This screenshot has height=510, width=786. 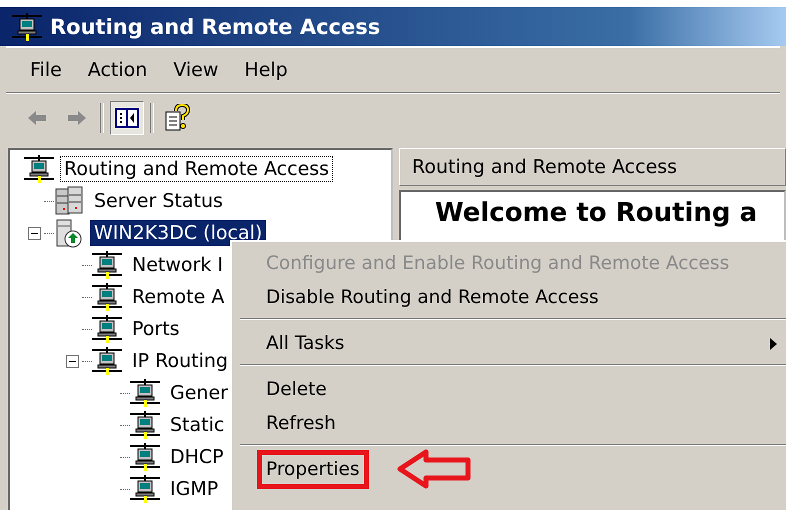 What do you see at coordinates (312, 469) in the screenshot?
I see `menu-item: Properties` at bounding box center [312, 469].